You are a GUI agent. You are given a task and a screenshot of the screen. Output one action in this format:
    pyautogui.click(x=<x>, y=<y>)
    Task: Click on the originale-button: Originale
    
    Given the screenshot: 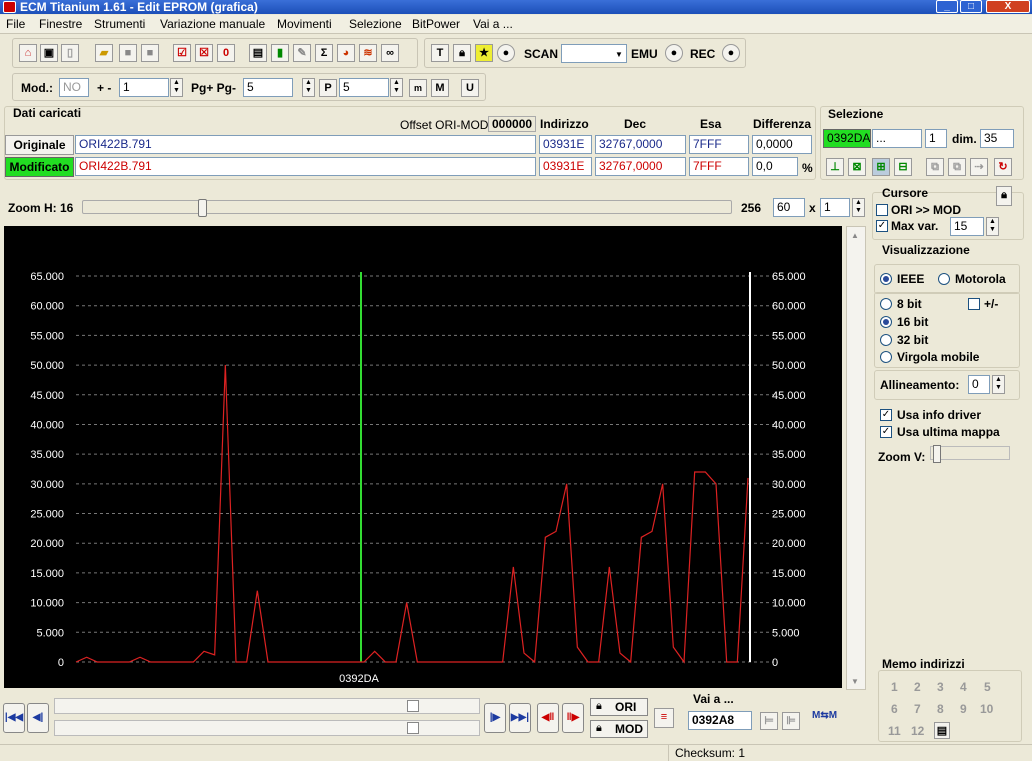 What is the action you would take?
    pyautogui.click(x=39, y=145)
    